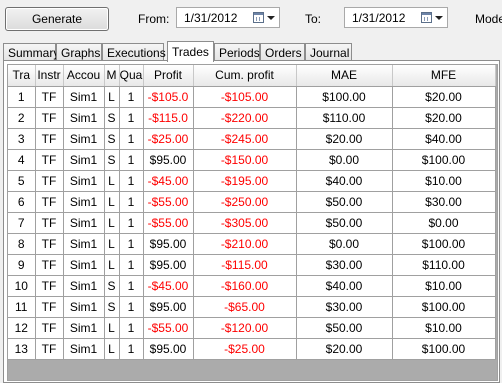  I want to click on table-row: 3 TF Sim1 S 1 -$25.00 -$245.00 $20.00 $40.00, so click(252, 139).